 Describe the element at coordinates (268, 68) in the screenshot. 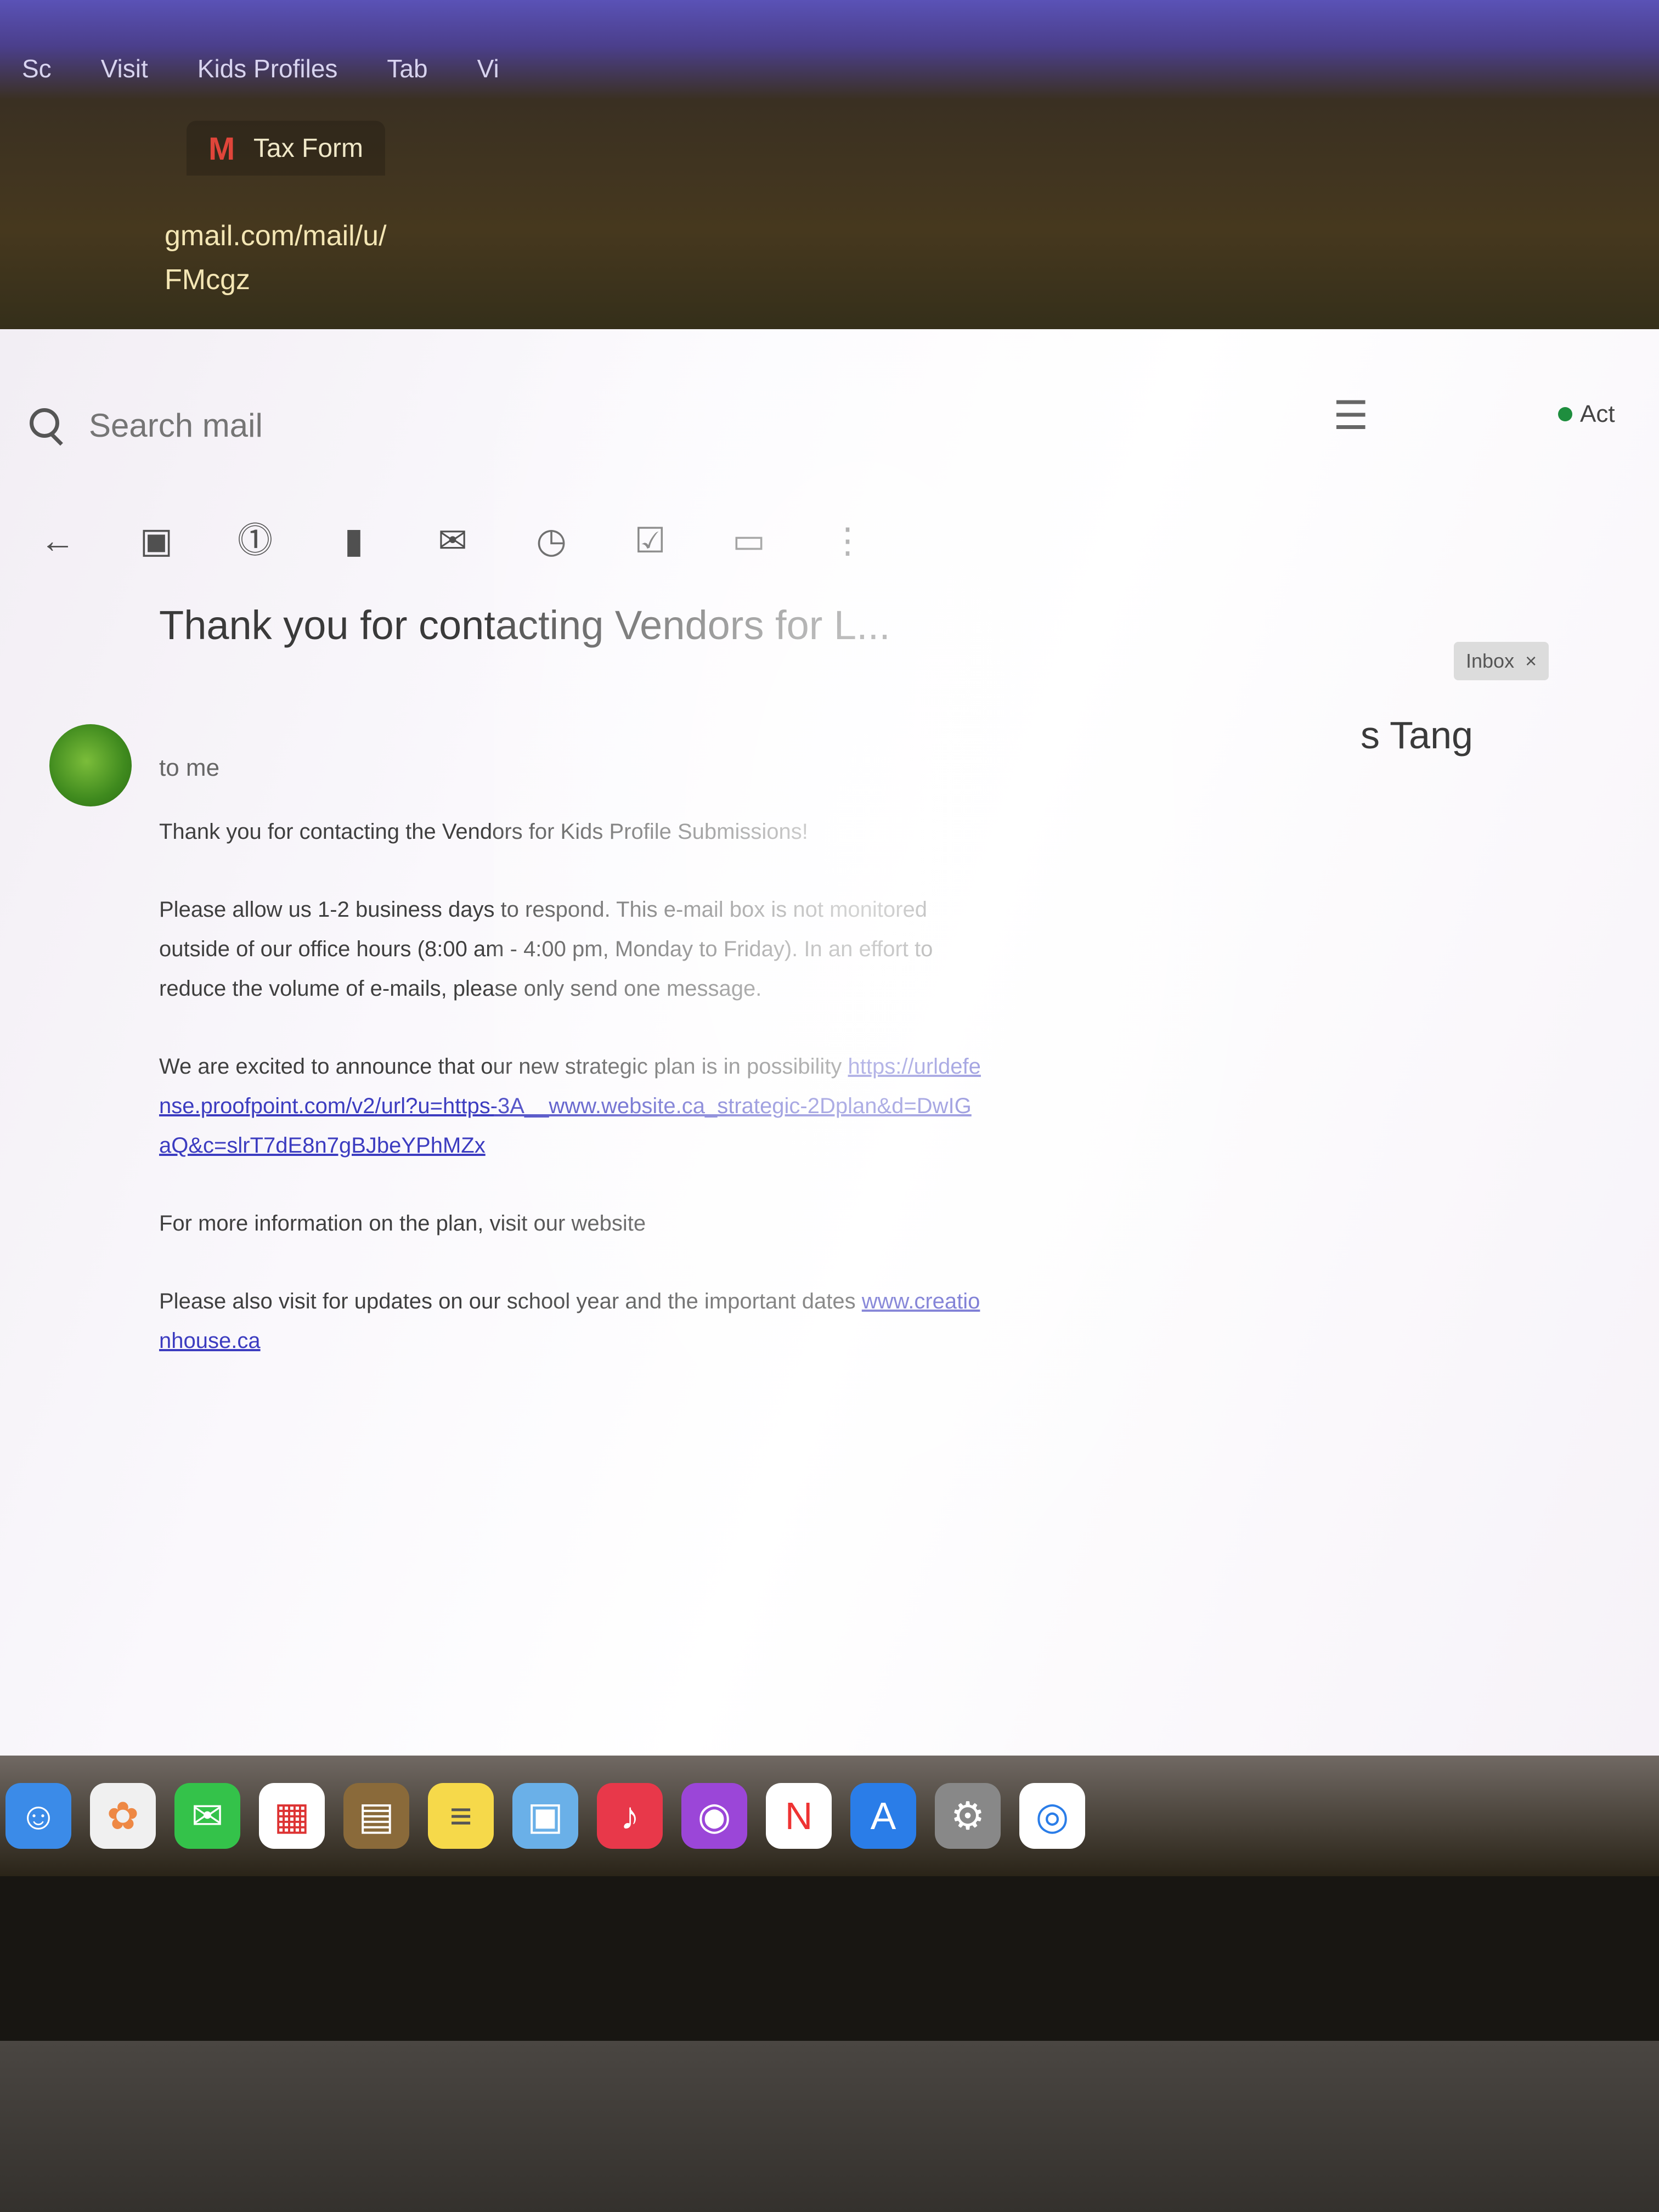

I see `bookmark-item: Kids Profiles` at that location.